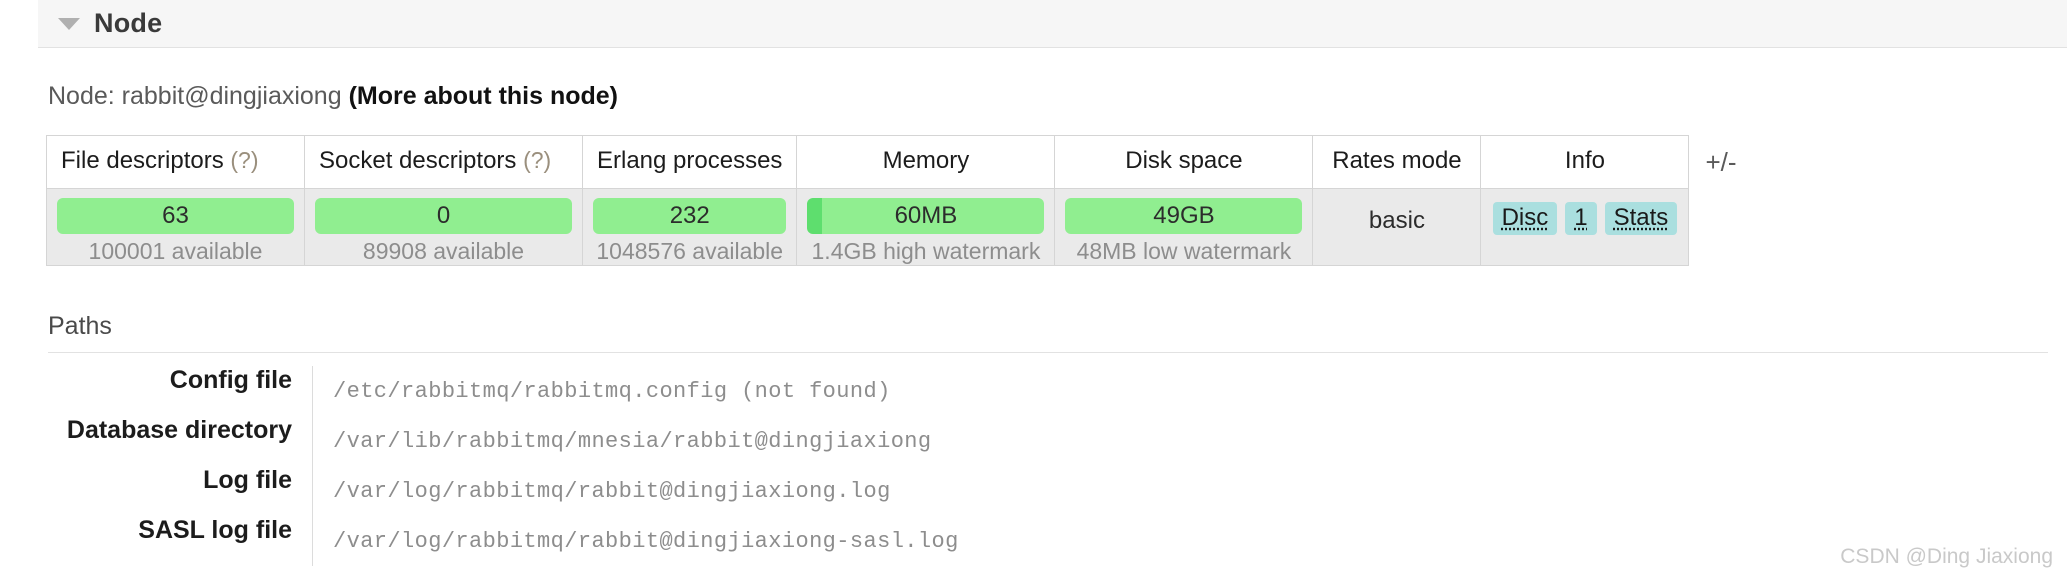 The width and height of the screenshot is (2067, 579). What do you see at coordinates (1585, 162) in the screenshot?
I see `column-header-info: Info` at bounding box center [1585, 162].